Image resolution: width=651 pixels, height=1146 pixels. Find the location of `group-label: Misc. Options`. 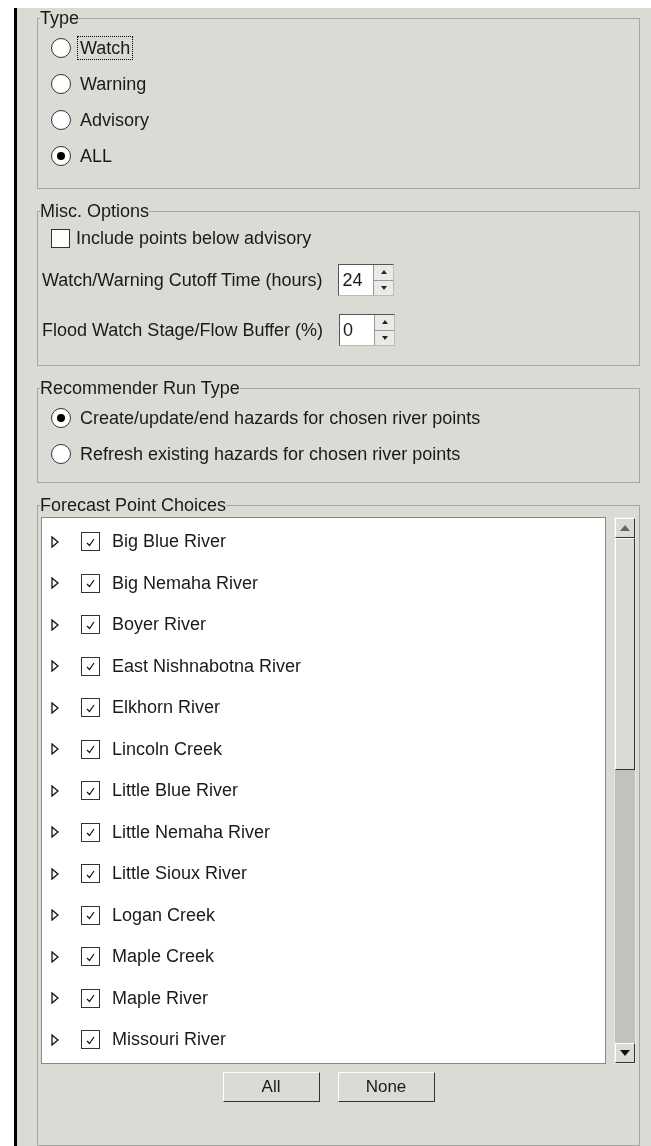

group-label: Misc. Options is located at coordinates (95, 211).